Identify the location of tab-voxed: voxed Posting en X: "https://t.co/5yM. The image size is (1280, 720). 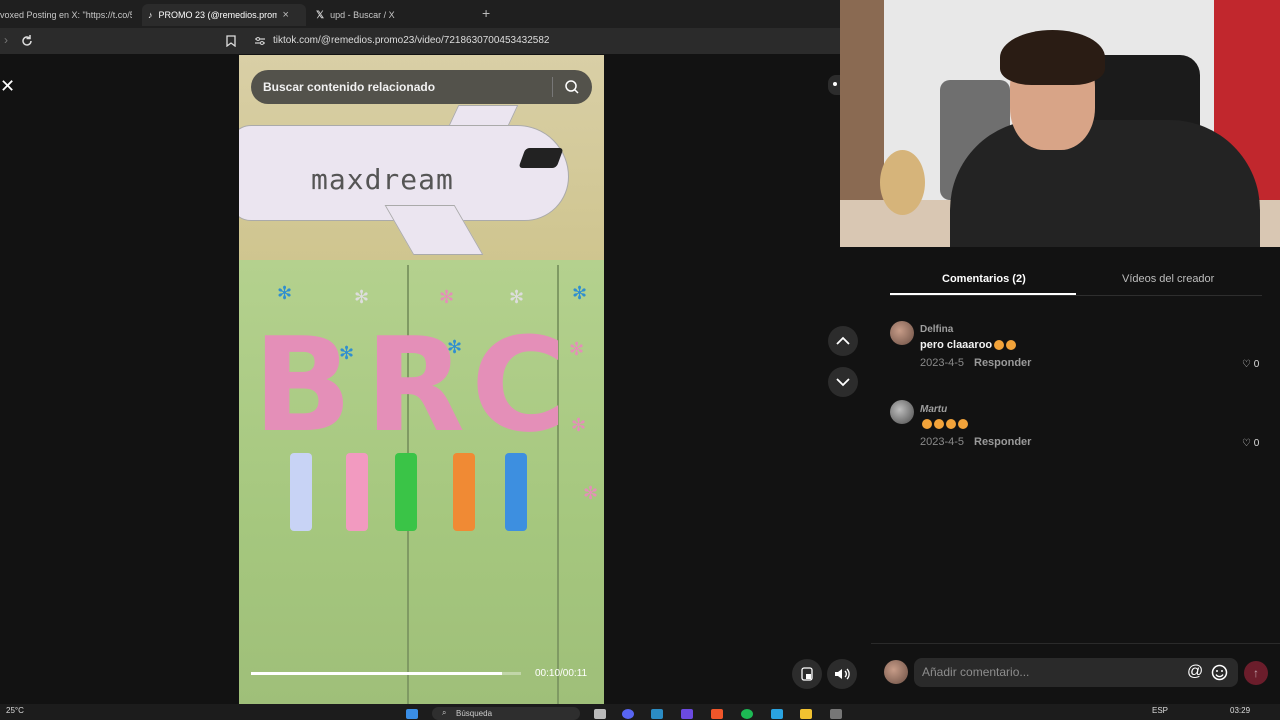
(66, 15).